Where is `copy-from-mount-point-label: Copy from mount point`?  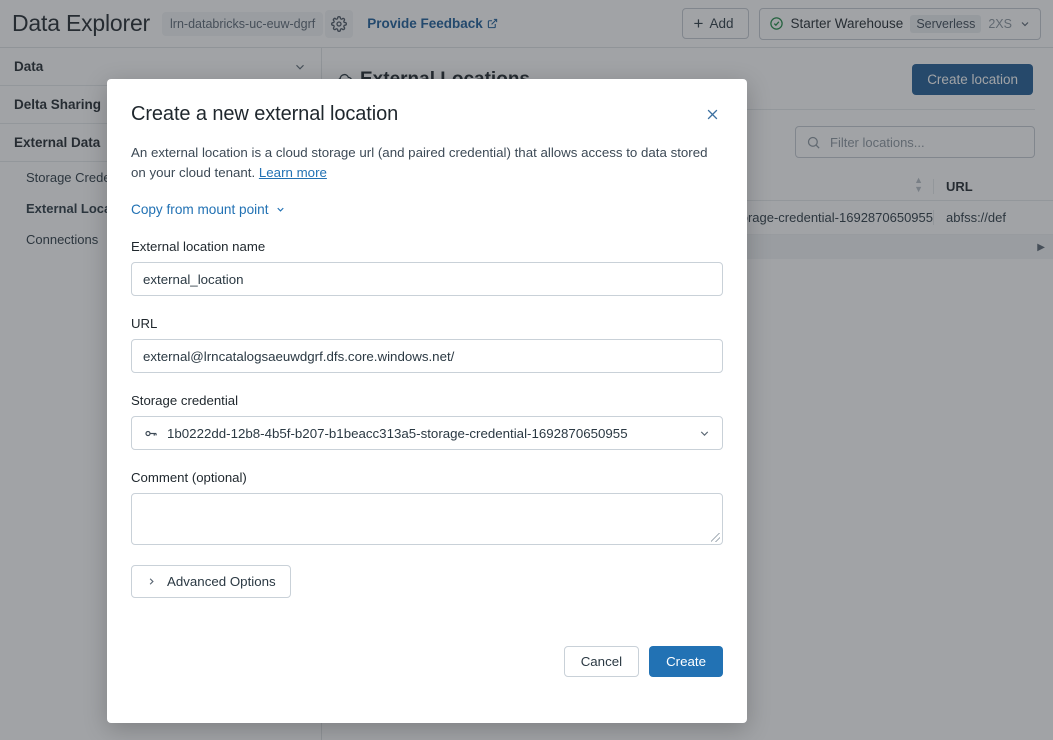 copy-from-mount-point-label: Copy from mount point is located at coordinates (200, 209).